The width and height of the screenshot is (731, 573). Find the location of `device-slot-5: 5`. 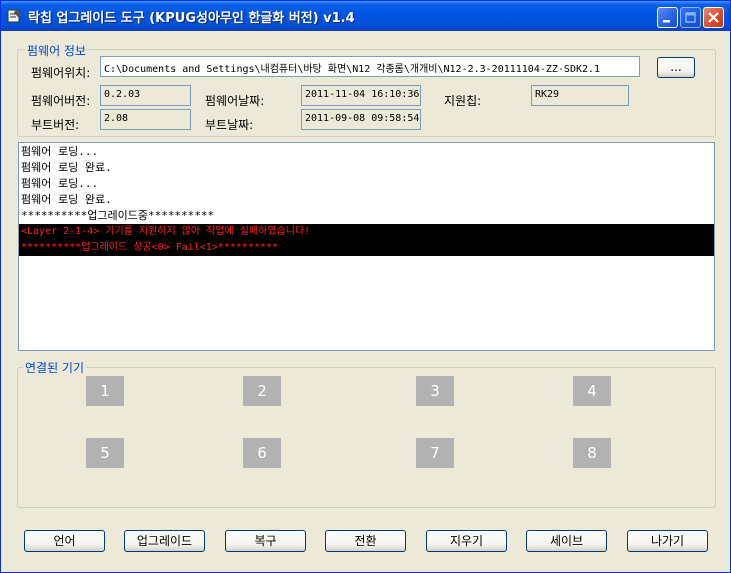

device-slot-5: 5 is located at coordinates (105, 453).